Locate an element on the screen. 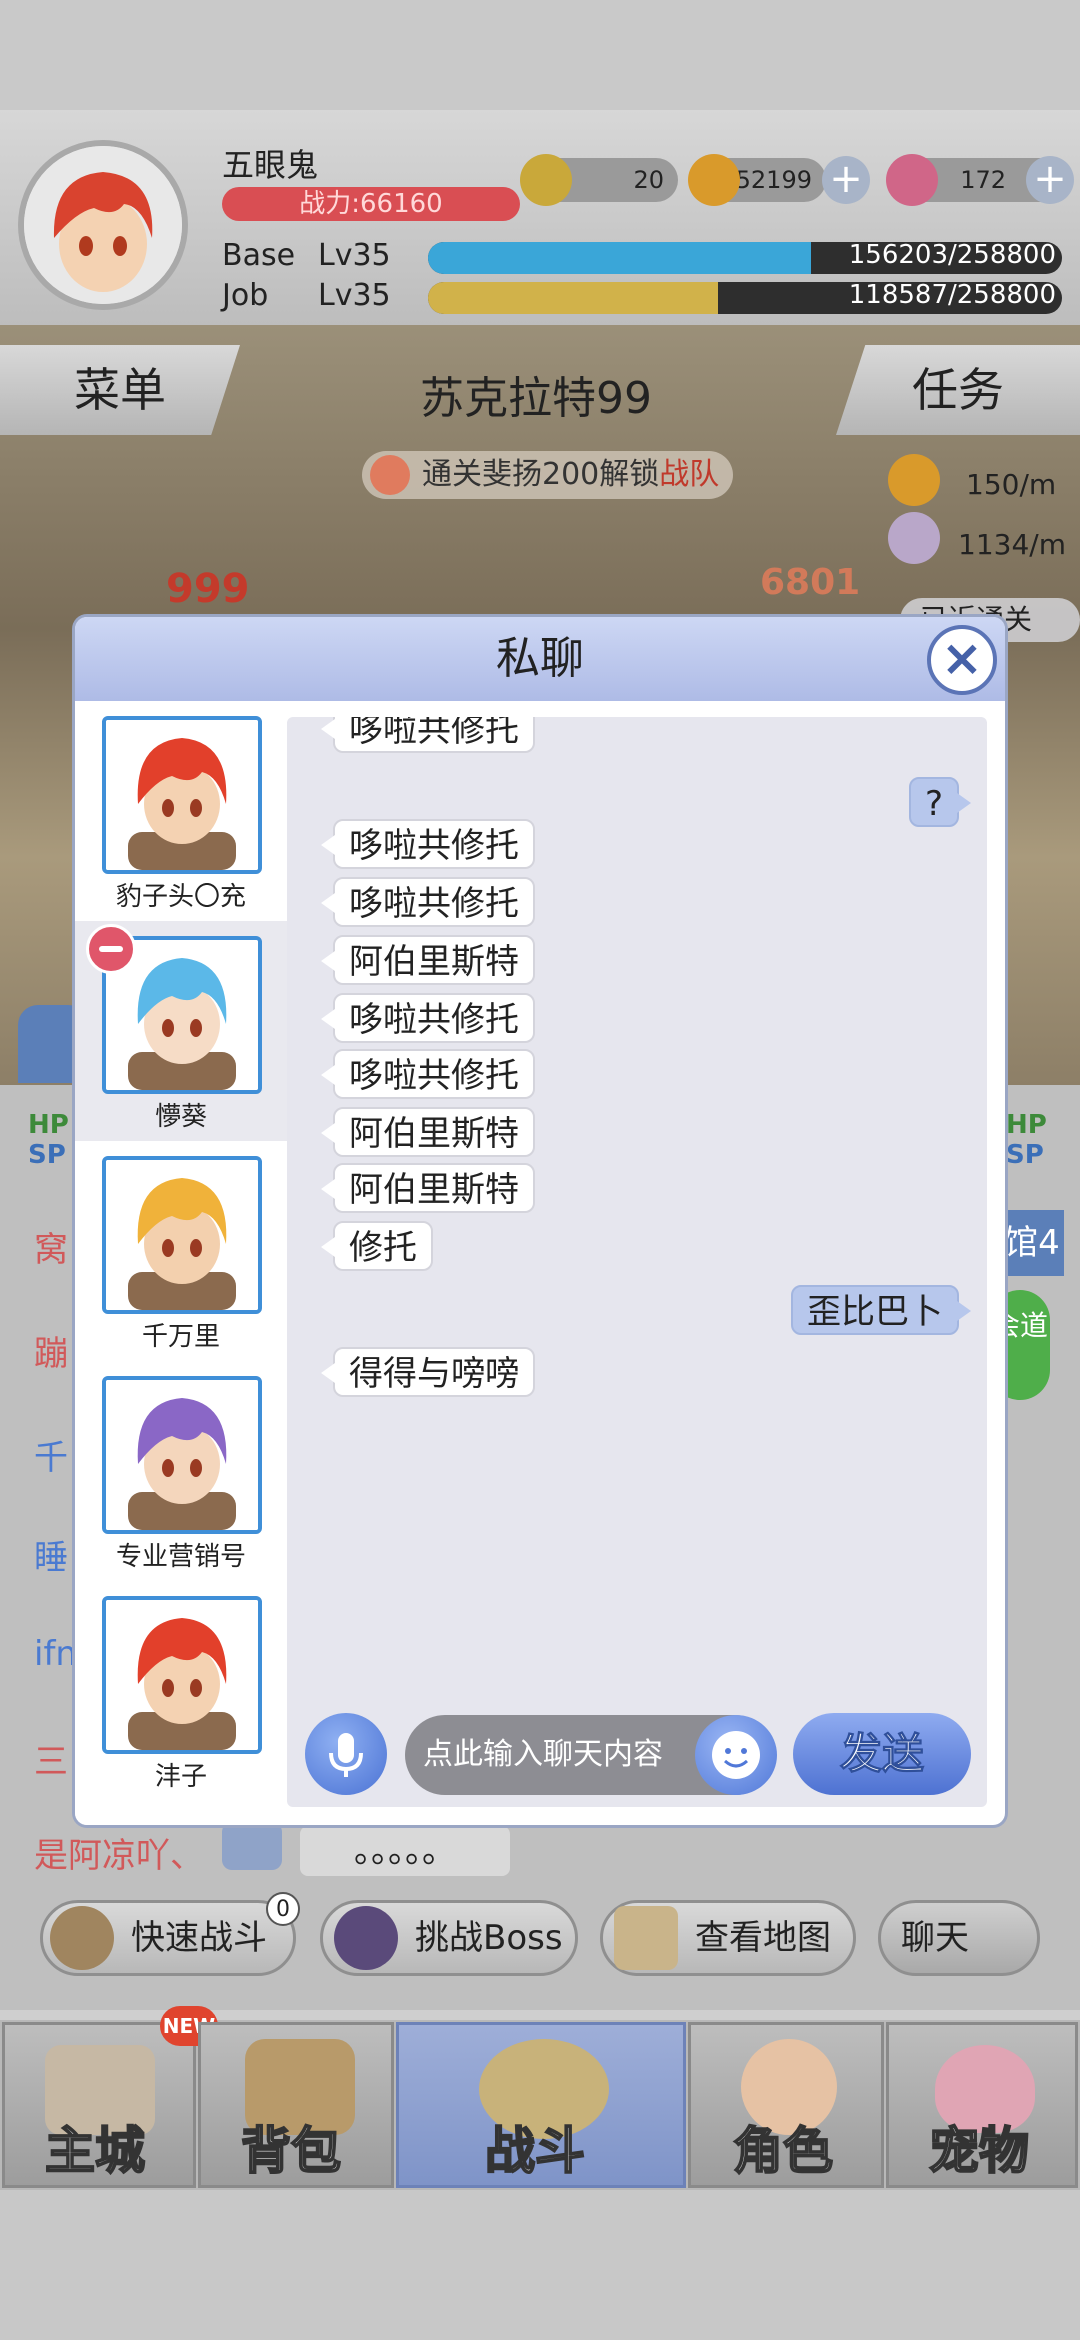 The image size is (1080, 2340). fast-battle-icon is located at coordinates (82, 1938).